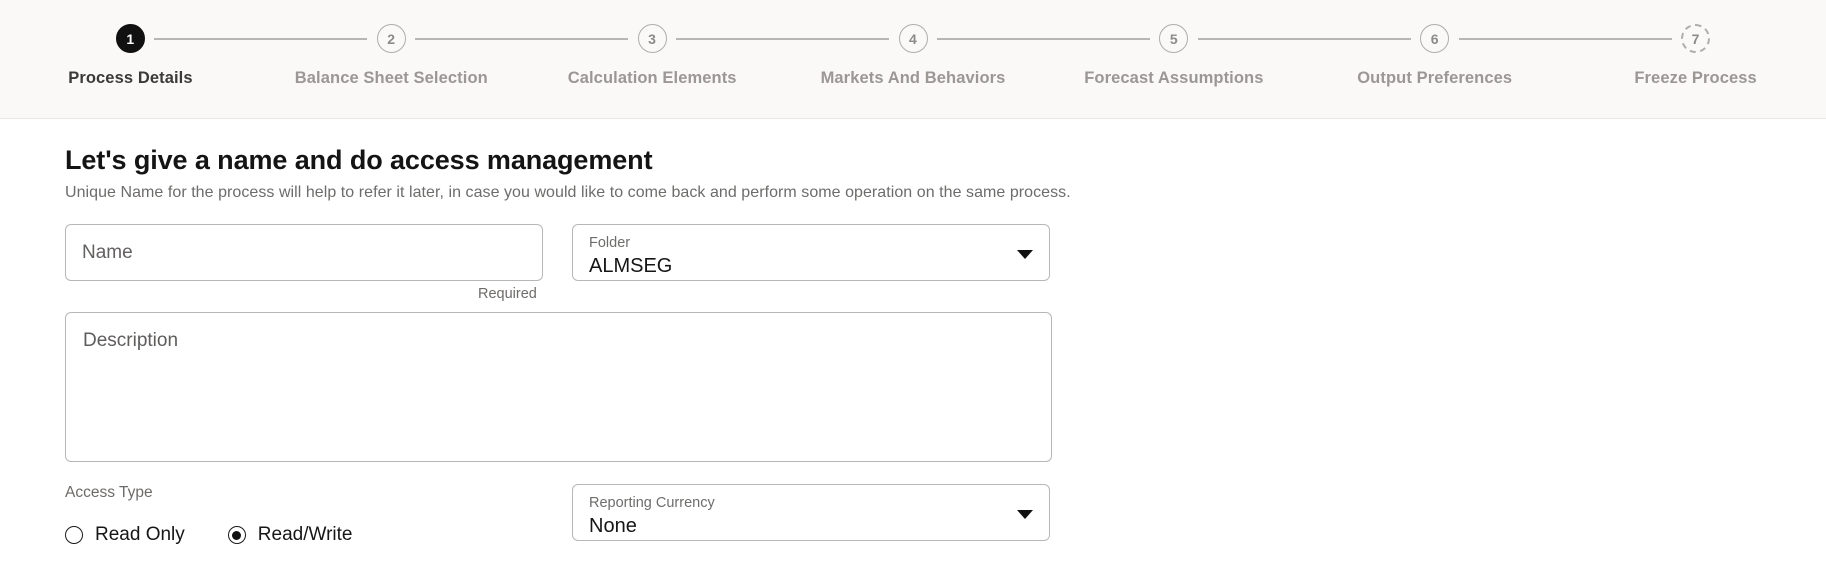  I want to click on step-2-circle: 2, so click(391, 38).